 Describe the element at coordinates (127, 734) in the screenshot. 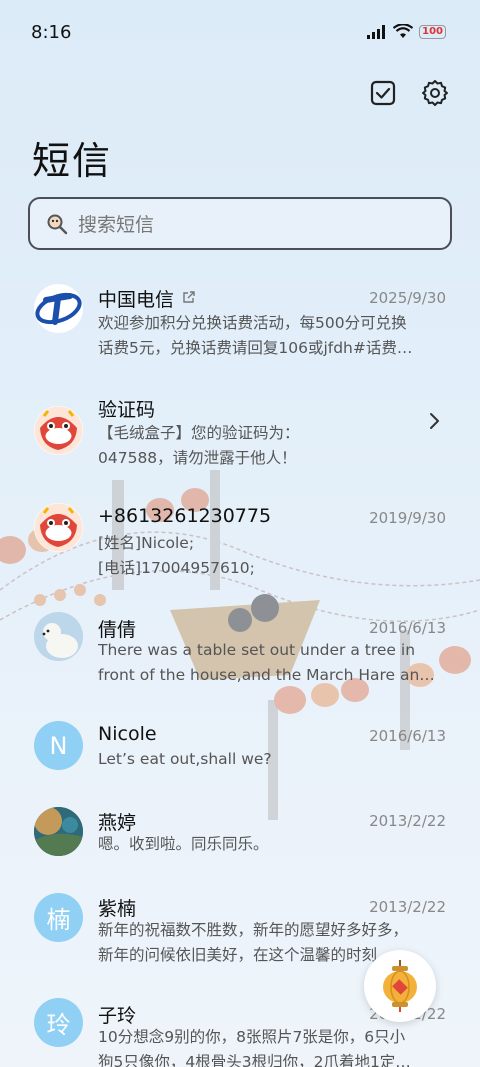

I see `contact-name: Nicole` at that location.